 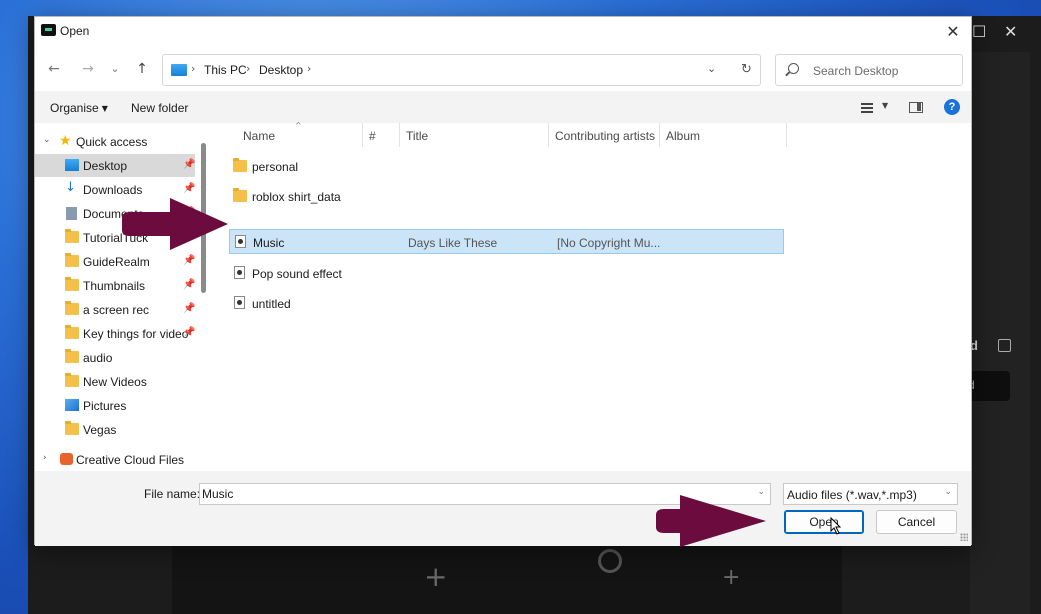 I want to click on recent-locations-icon: ⌄, so click(x=115, y=69).